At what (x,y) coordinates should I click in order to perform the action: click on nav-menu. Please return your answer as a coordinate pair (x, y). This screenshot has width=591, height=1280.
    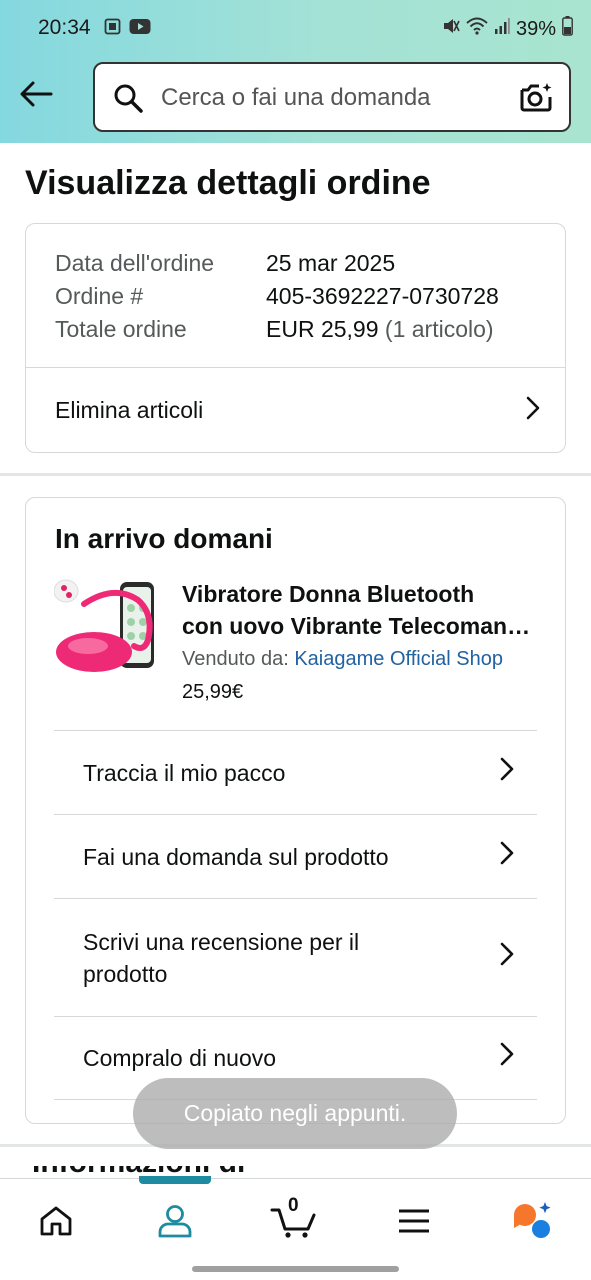
    Looking at the image, I should click on (414, 1221).